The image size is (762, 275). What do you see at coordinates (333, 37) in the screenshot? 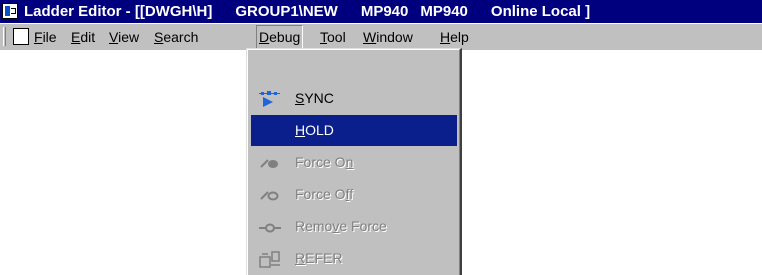
I see `menu-tool: Tool` at bounding box center [333, 37].